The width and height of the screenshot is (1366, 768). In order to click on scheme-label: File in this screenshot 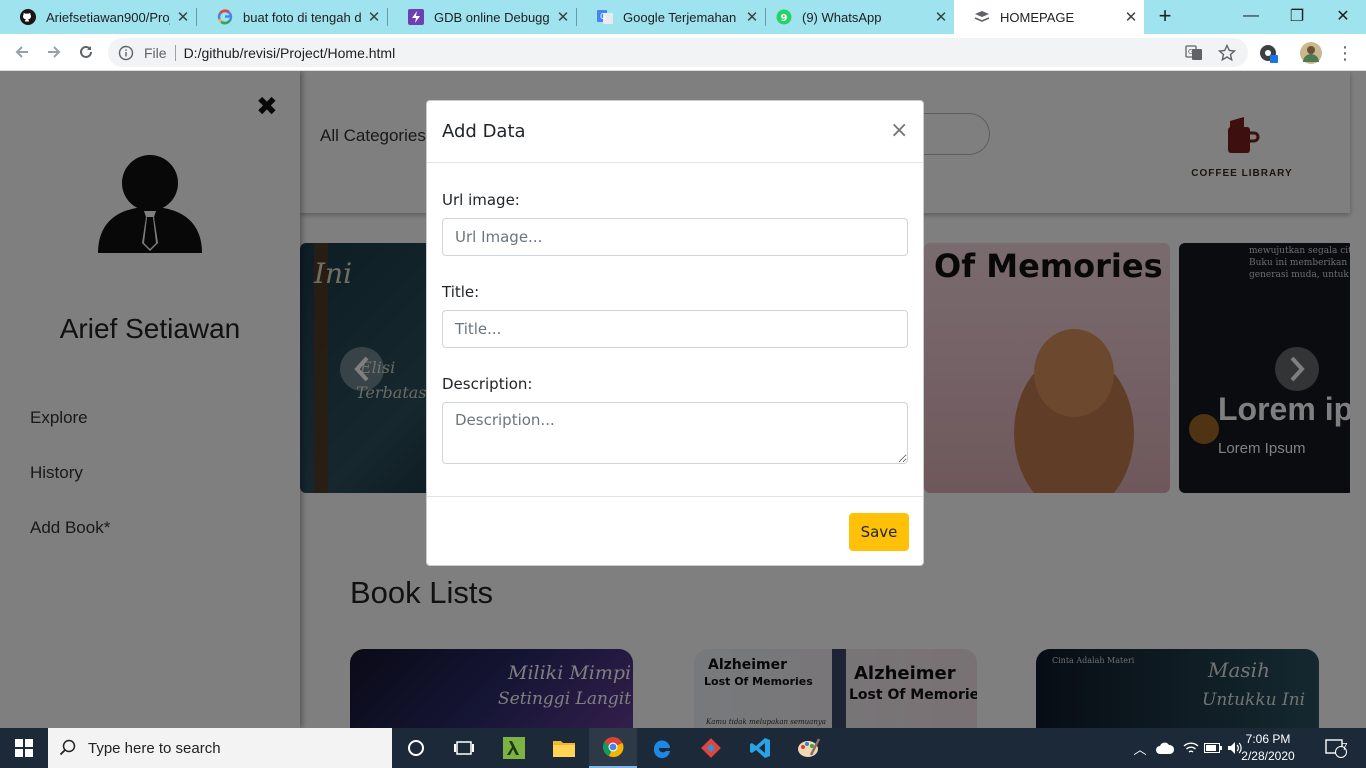, I will do `click(155, 52)`.